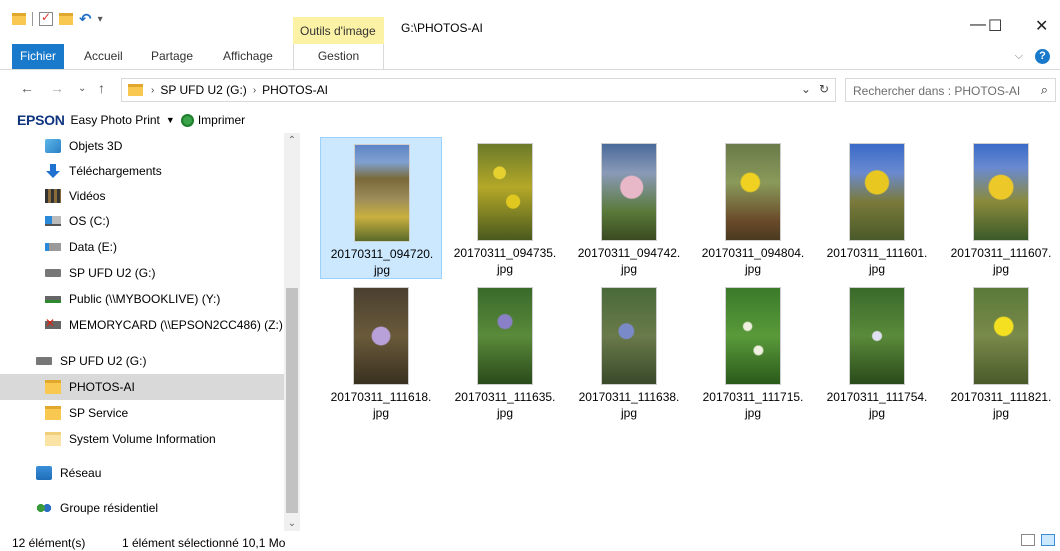 Image resolution: width=1060 pixels, height=551 pixels. What do you see at coordinates (1019, 56) in the screenshot?
I see `expand-ribbon-icon: ⌵` at bounding box center [1019, 56].